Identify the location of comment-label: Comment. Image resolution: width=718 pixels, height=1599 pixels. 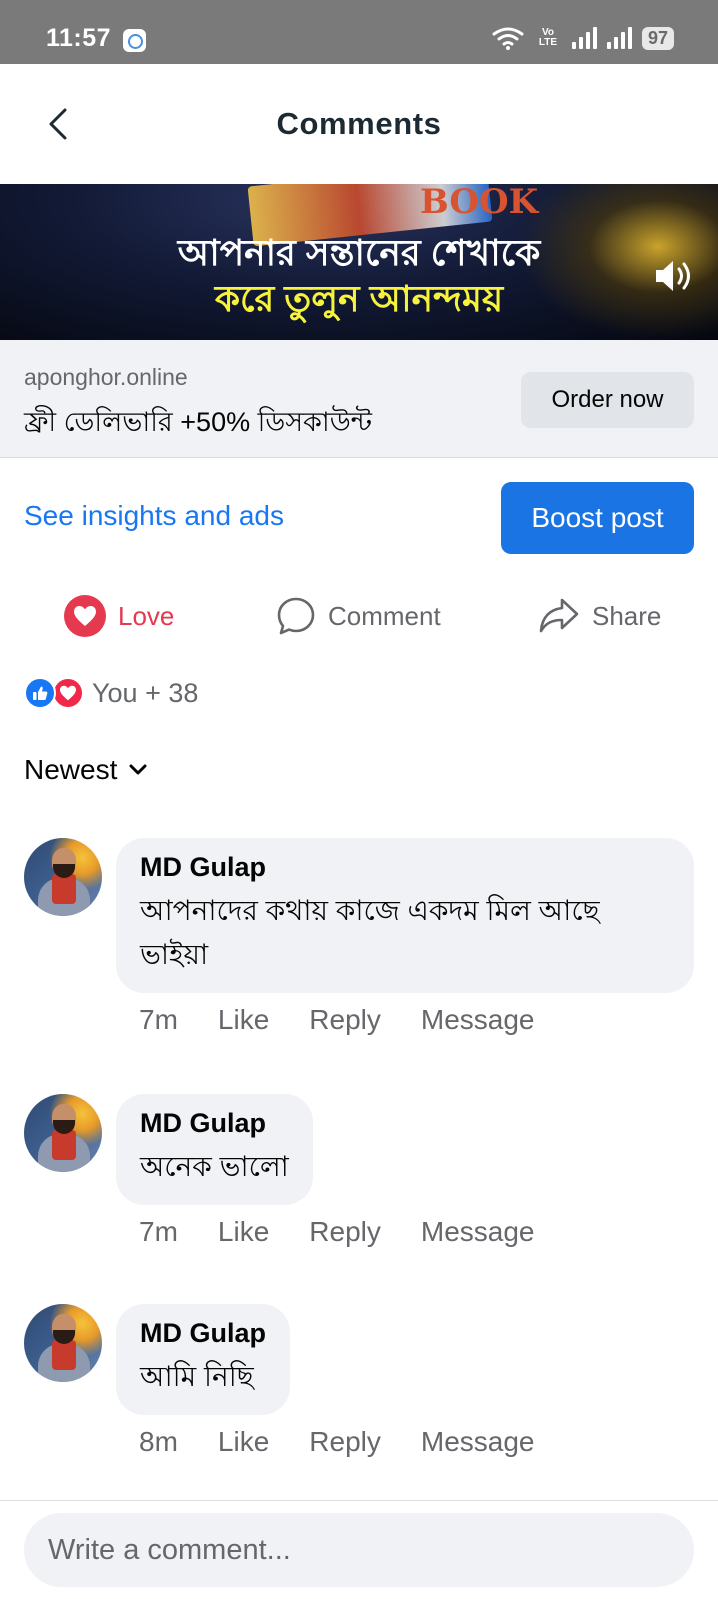
(384, 615).